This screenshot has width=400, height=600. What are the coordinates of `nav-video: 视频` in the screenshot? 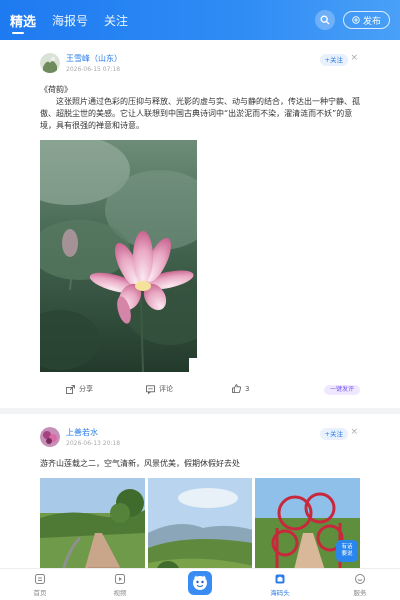 It's located at (120, 584).